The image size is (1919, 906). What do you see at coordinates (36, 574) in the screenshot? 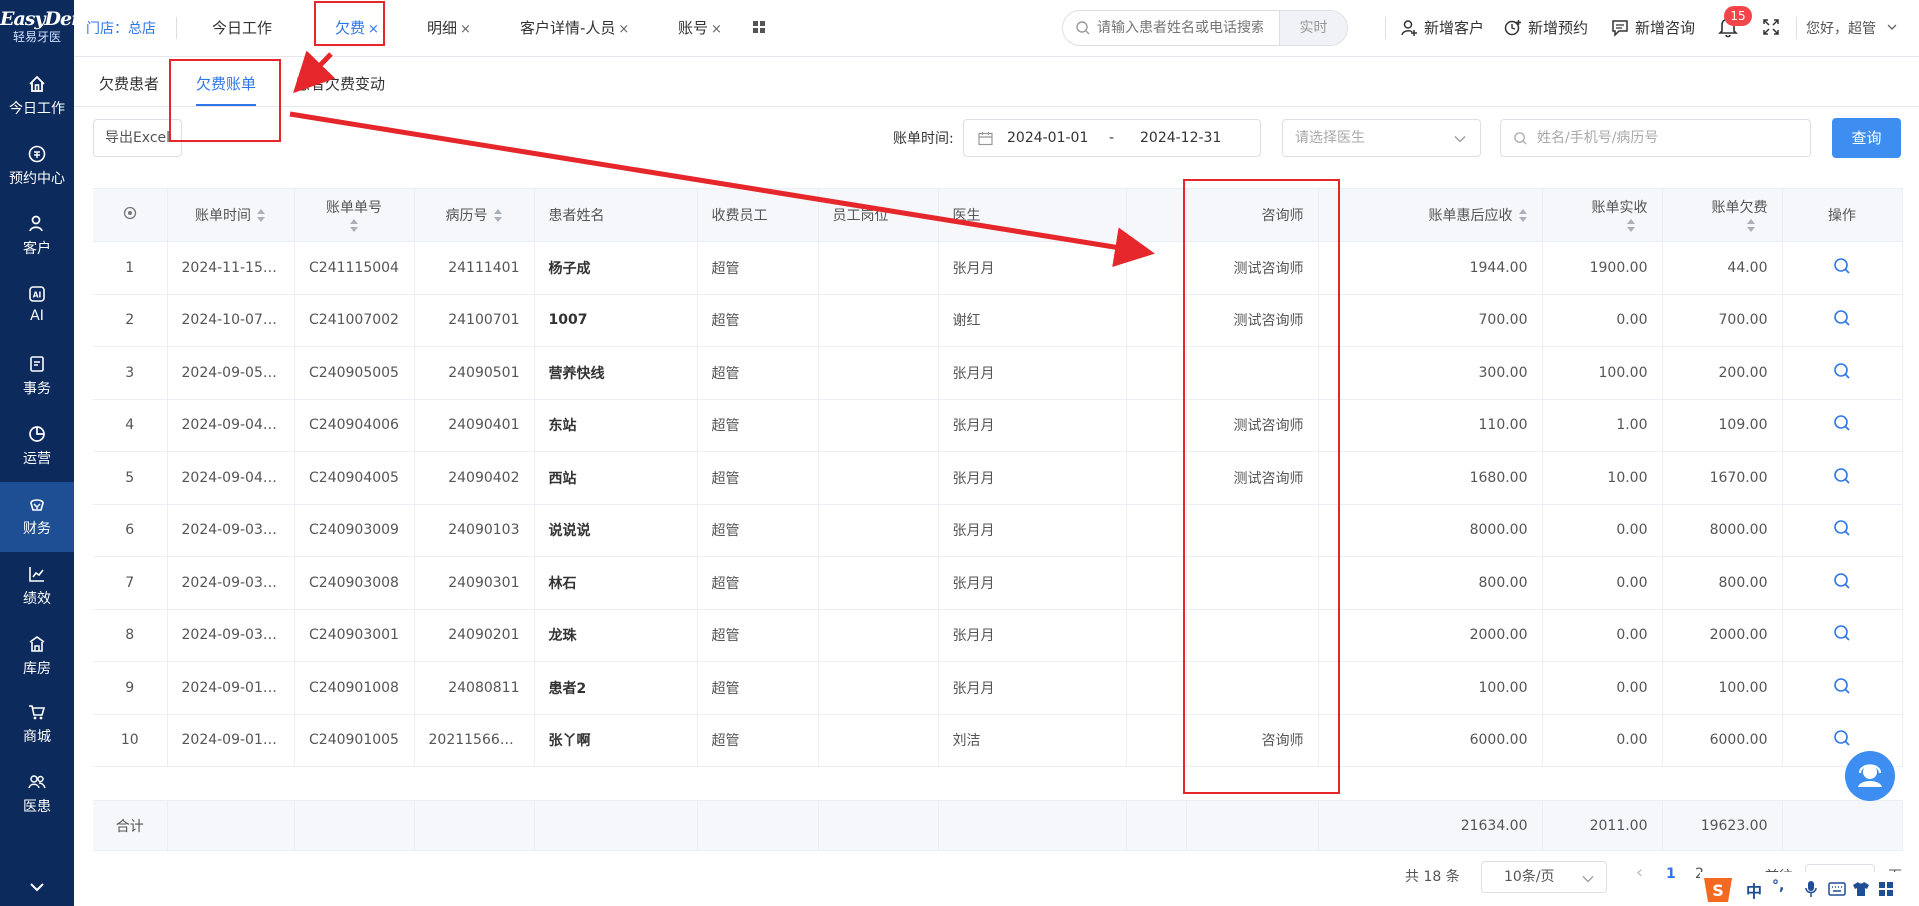
I see `chart-icon` at bounding box center [36, 574].